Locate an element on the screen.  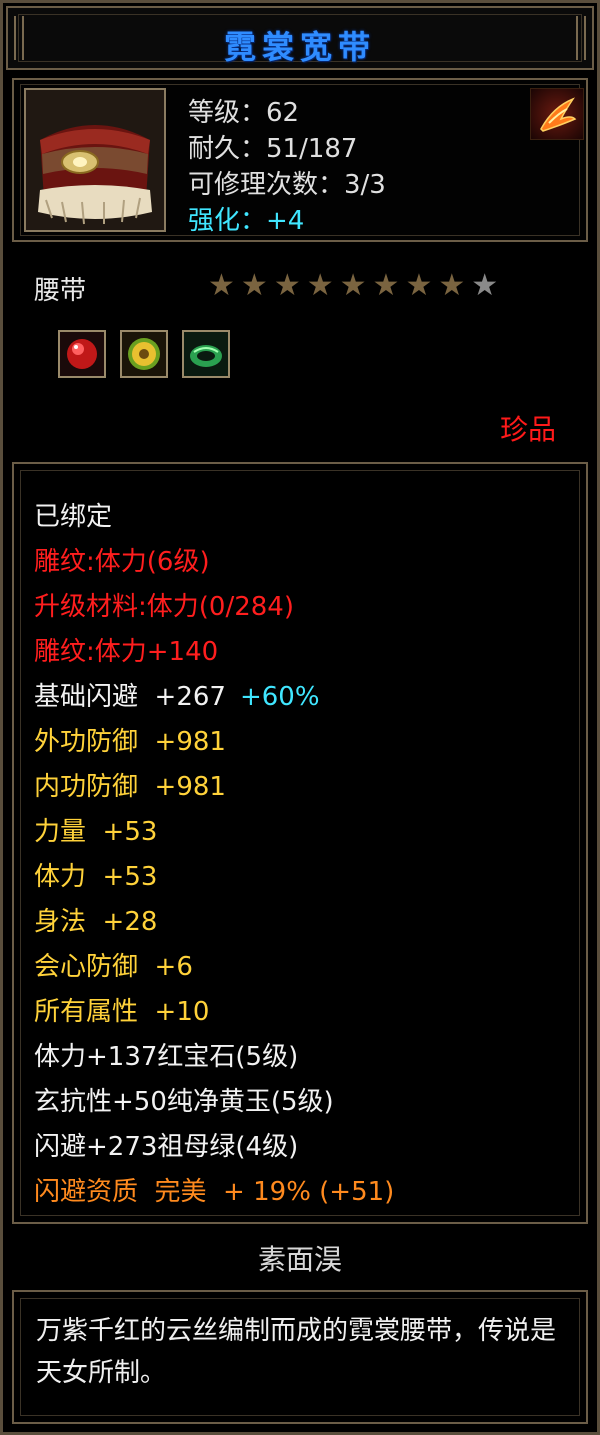
attribute-text: 升级材料:体力(0/284) is located at coordinates (164, 607).